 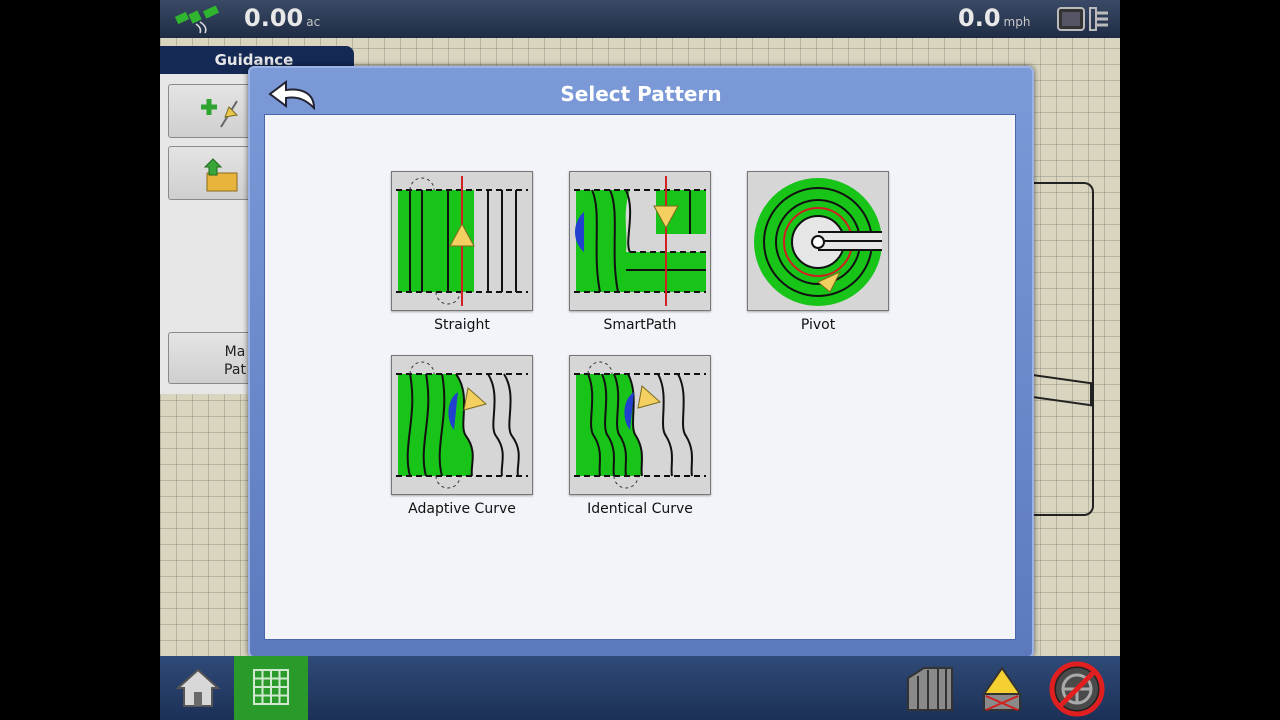 I want to click on straight-thumbnail, so click(x=462, y=241).